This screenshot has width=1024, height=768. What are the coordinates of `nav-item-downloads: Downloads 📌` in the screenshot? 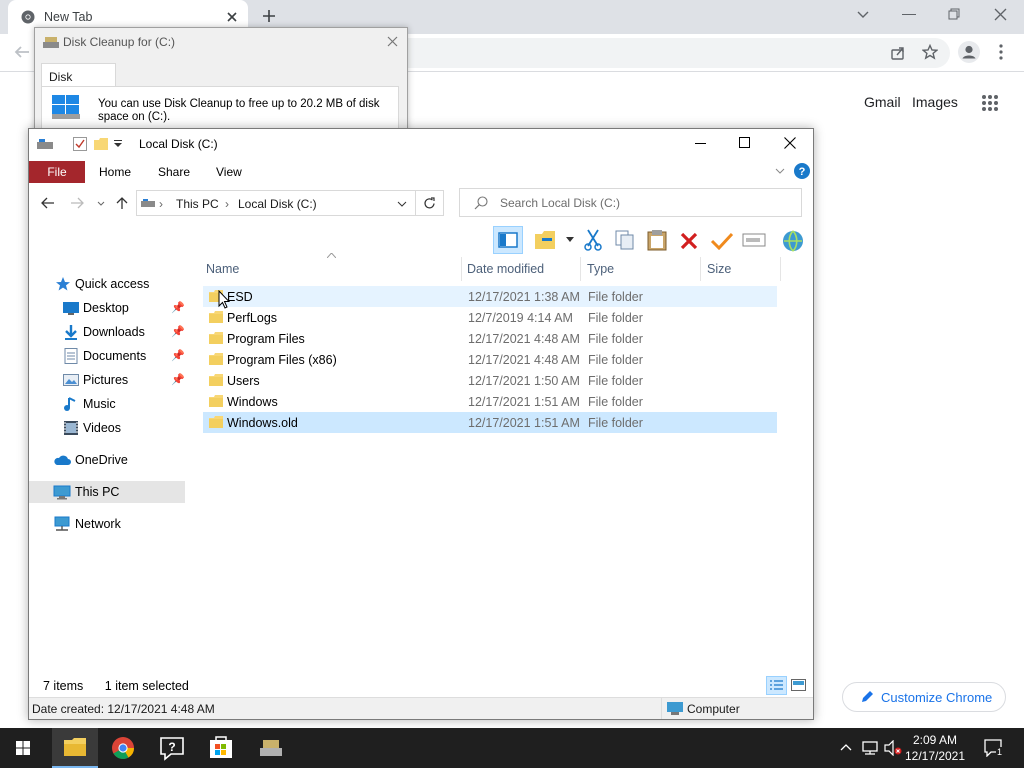 It's located at (107, 332).